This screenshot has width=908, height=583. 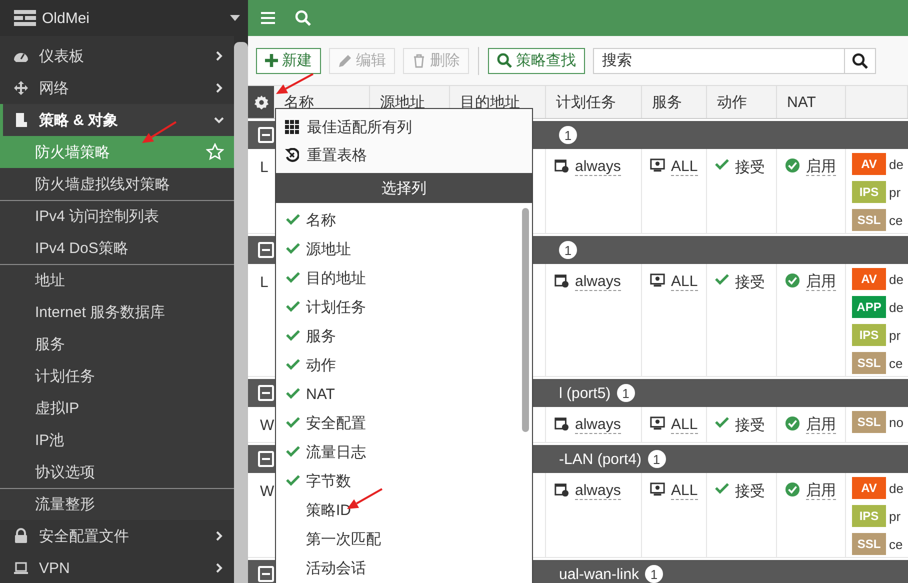 I want to click on column-option: 第一次匹配, so click(x=397, y=539).